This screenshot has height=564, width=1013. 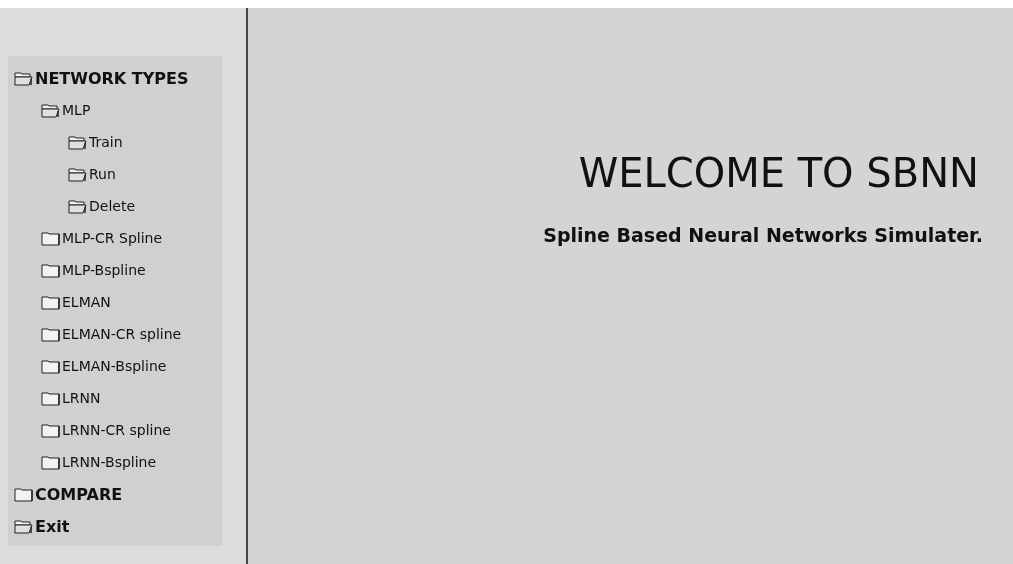 What do you see at coordinates (122, 334) in the screenshot?
I see `tree-item: ELMAN-CR spline` at bounding box center [122, 334].